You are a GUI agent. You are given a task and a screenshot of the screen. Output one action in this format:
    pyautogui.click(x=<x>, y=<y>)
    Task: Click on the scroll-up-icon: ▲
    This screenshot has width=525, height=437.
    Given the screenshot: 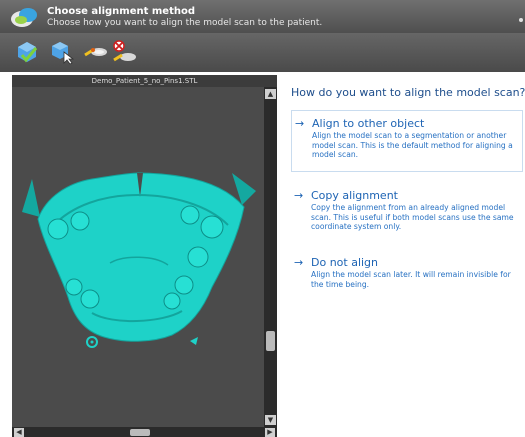 What is the action you would take?
    pyautogui.click(x=270, y=94)
    